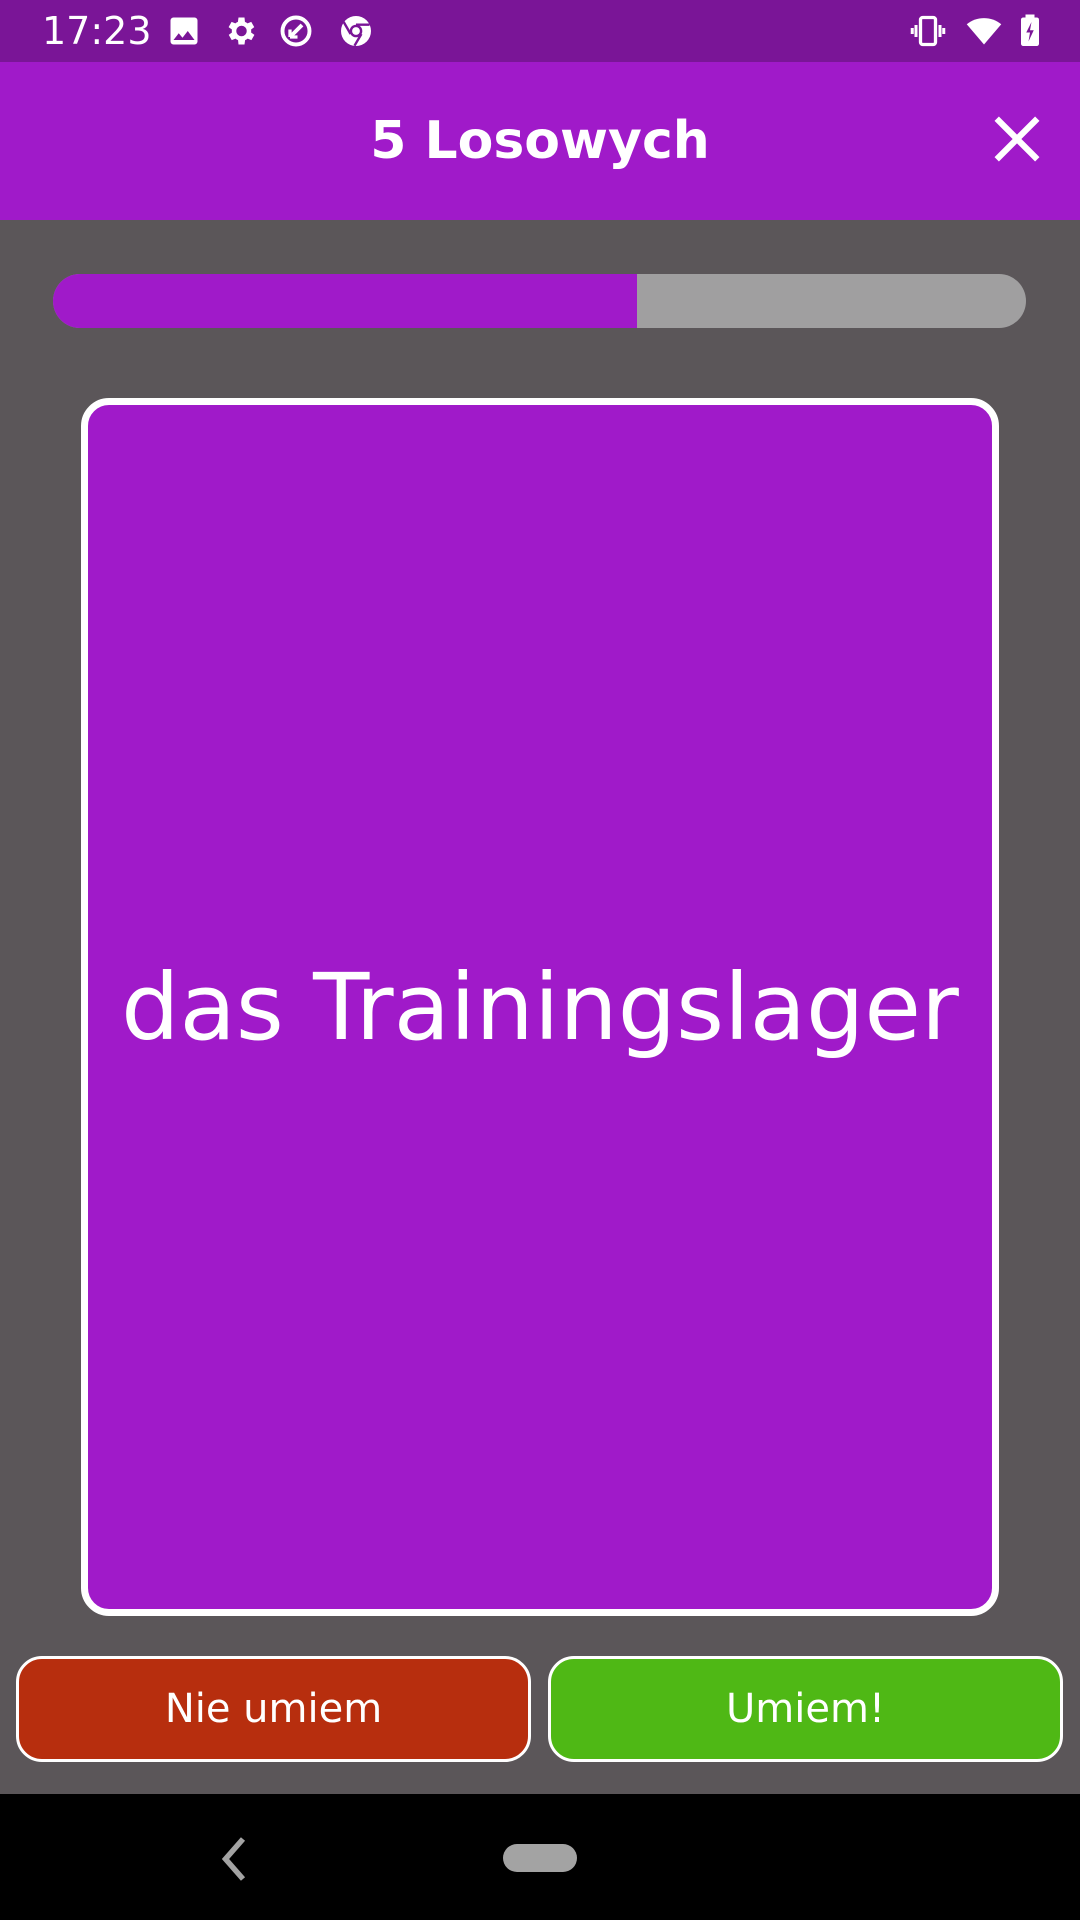 Image resolution: width=1080 pixels, height=1920 pixels. What do you see at coordinates (97, 31) in the screenshot?
I see `status-time: 17:23` at bounding box center [97, 31].